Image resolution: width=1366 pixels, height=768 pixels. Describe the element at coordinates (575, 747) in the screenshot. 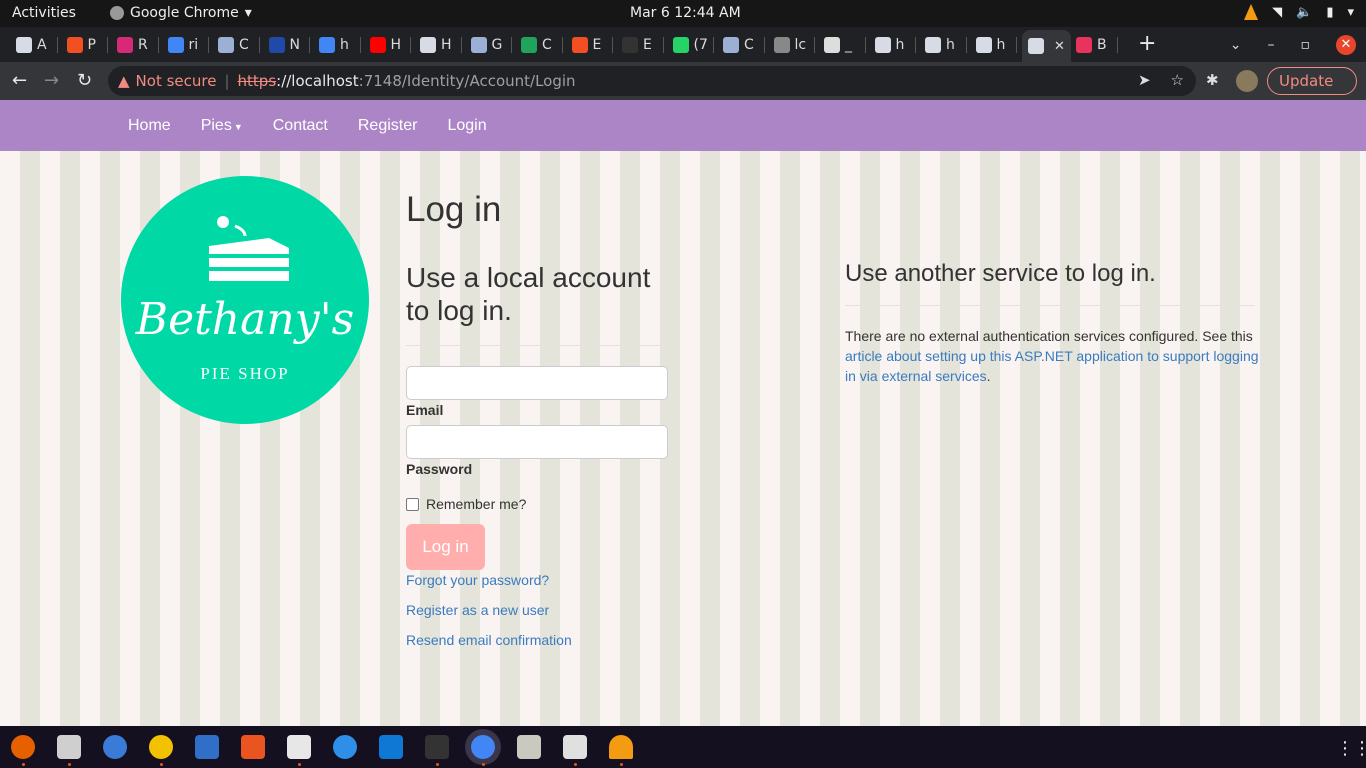

I see `text-editor-icon` at that location.